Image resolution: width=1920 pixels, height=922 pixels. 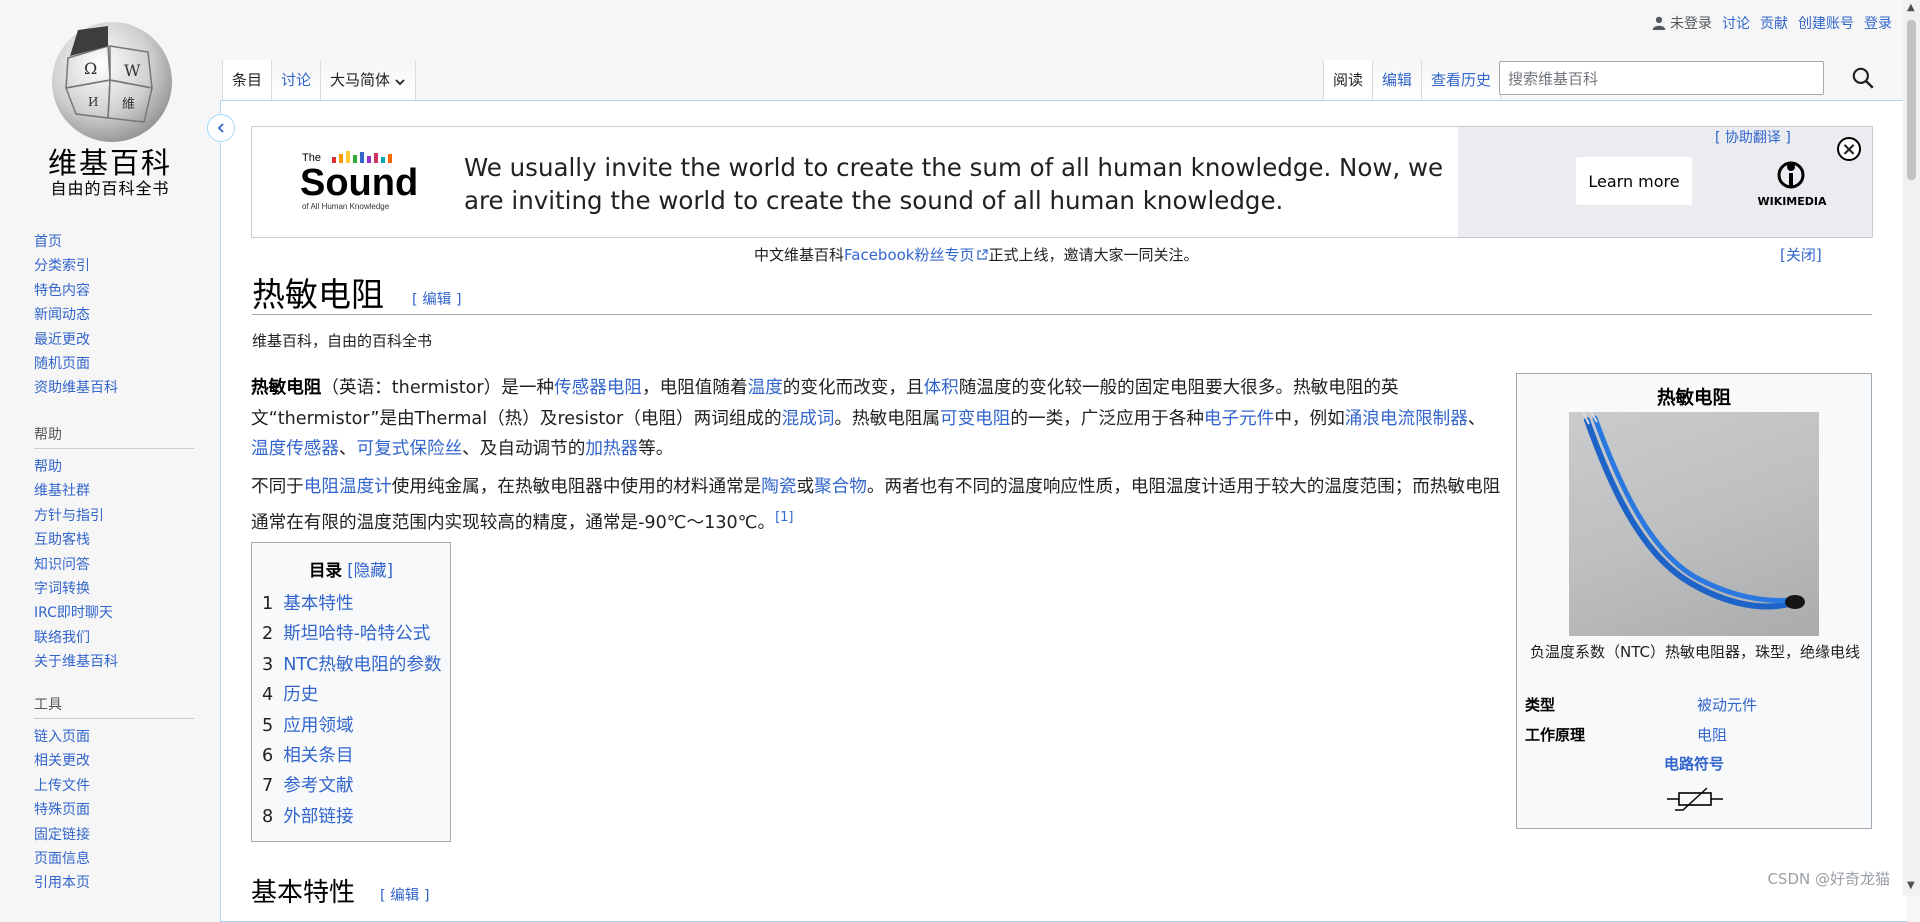 I want to click on infobox-principle-value: 电阻, so click(x=1712, y=734).